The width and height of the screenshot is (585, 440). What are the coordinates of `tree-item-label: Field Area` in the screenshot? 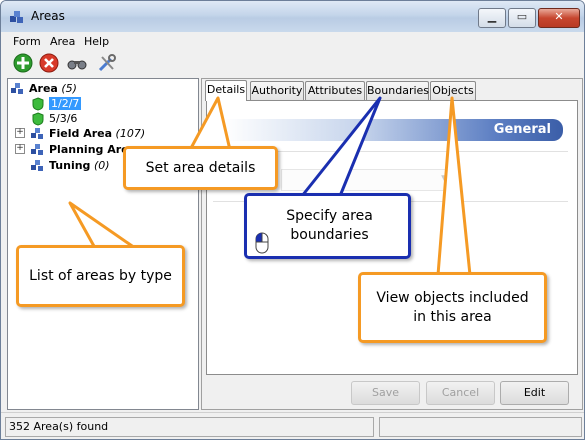 It's located at (81, 133).